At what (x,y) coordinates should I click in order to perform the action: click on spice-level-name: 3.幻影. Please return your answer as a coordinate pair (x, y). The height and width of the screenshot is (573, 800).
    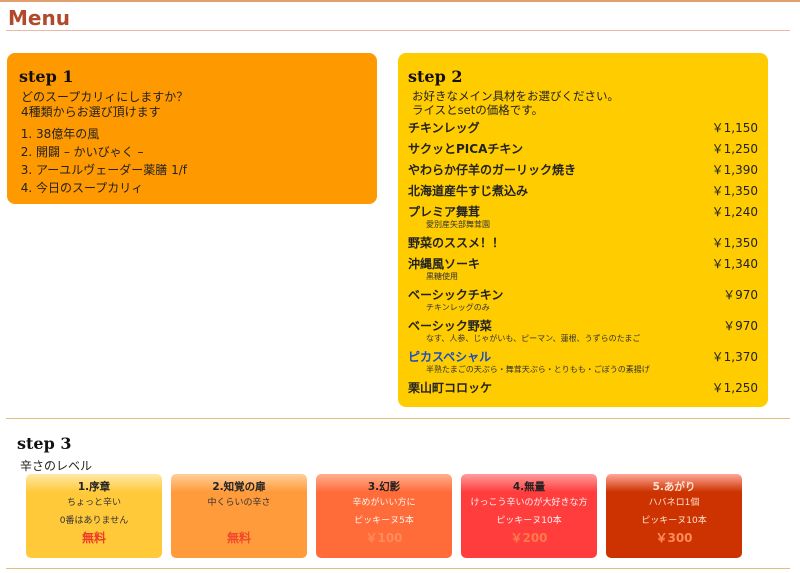
    Looking at the image, I should click on (384, 487).